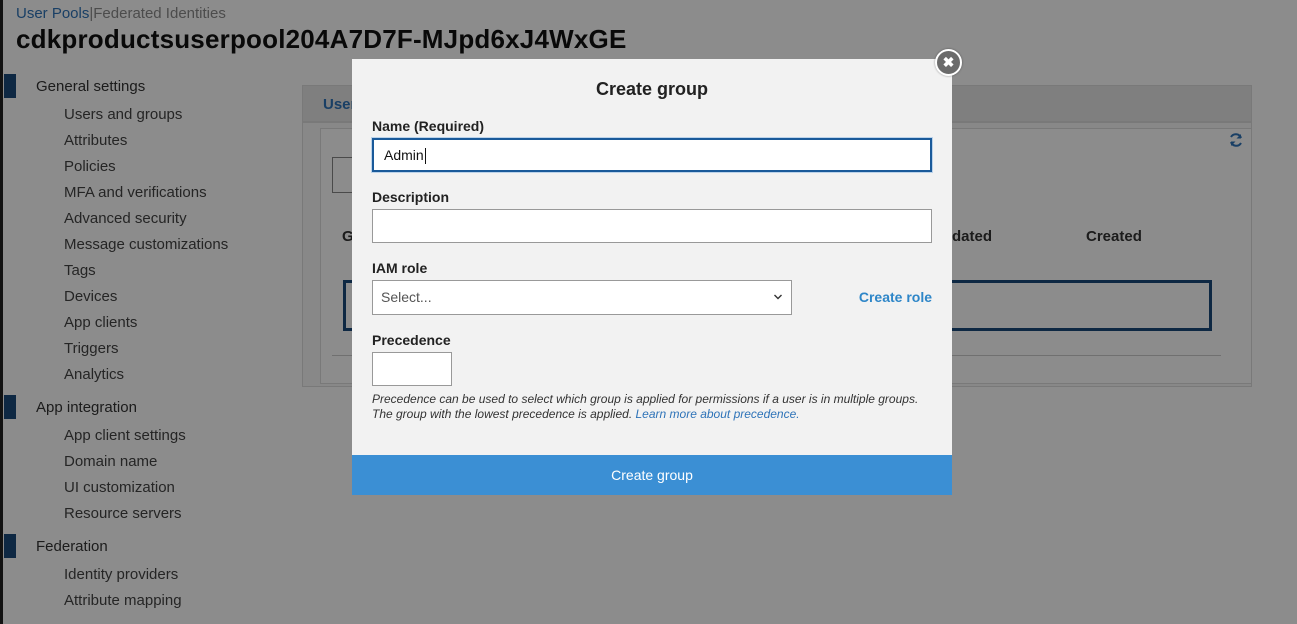  I want to click on name-label: Name (Required), so click(428, 126).